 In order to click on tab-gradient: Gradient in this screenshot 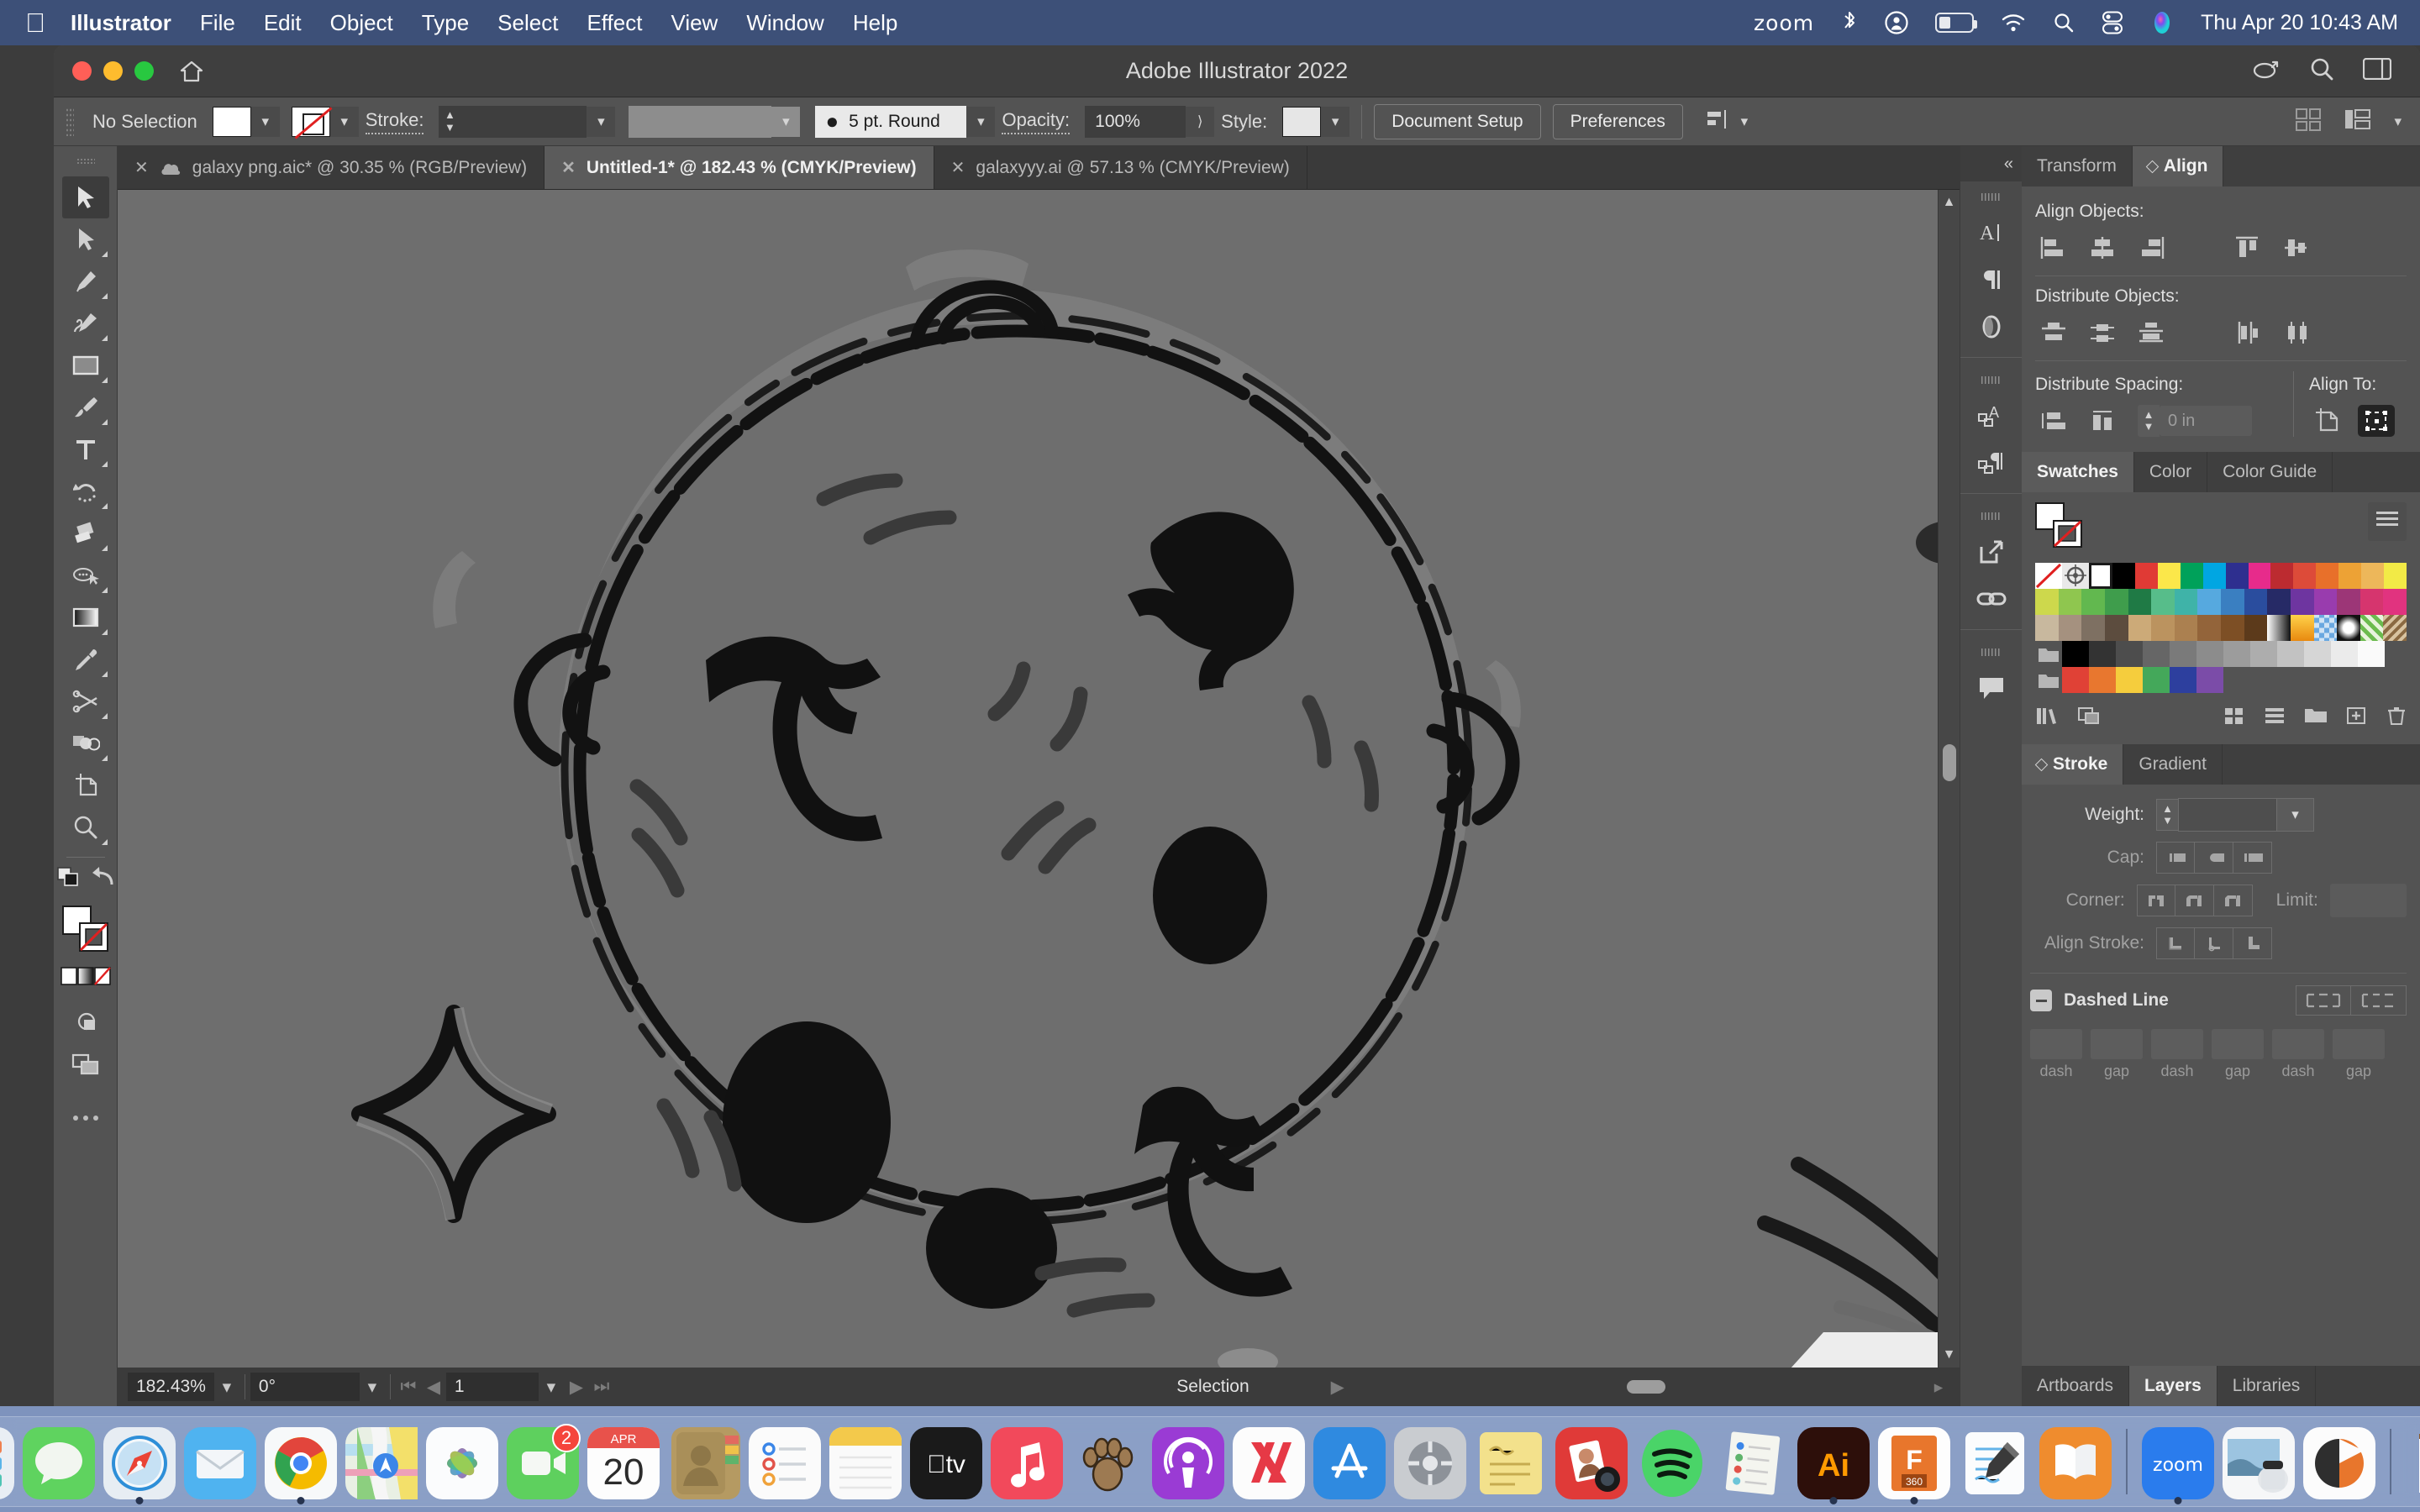, I will do `click(2173, 764)`.